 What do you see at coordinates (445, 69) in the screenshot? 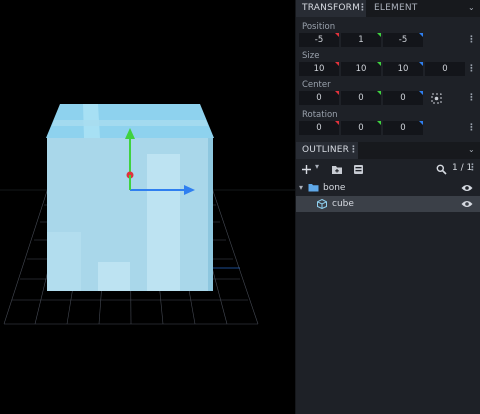
I see `inflate-field: 0` at bounding box center [445, 69].